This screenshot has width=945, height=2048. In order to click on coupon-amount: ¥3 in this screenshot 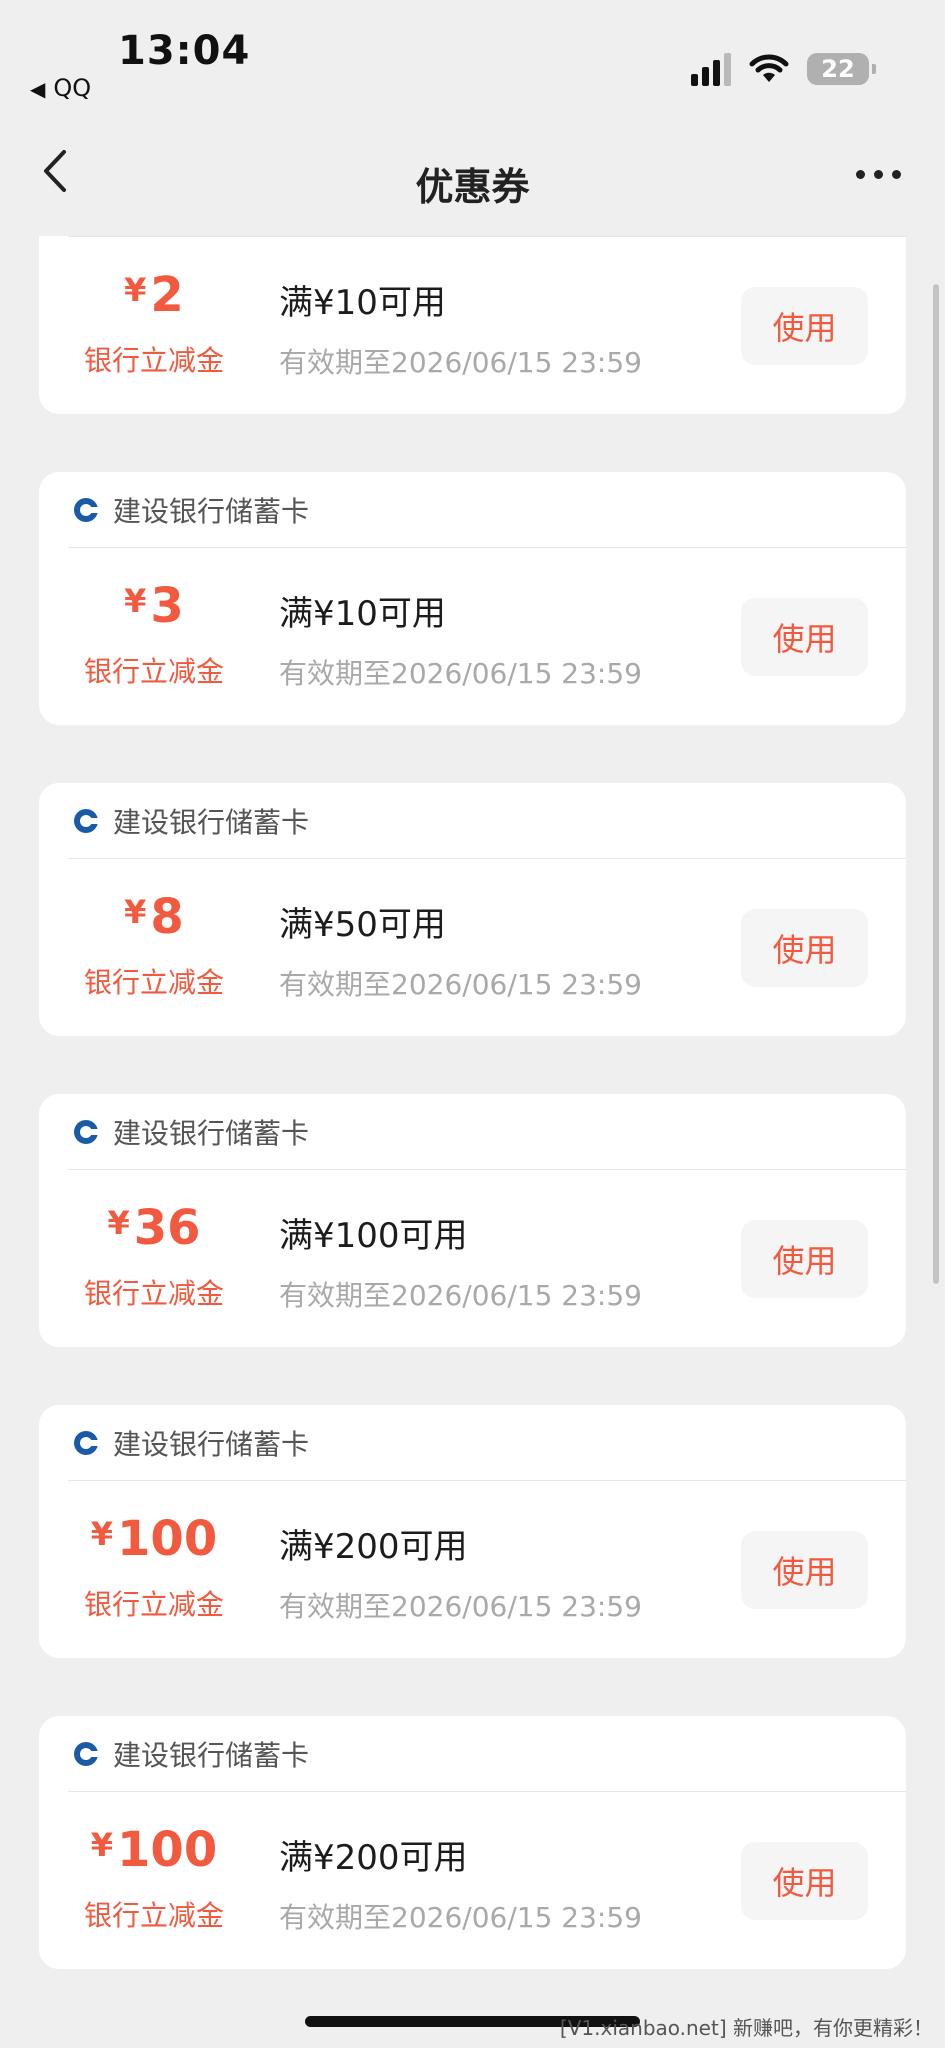, I will do `click(154, 606)`.